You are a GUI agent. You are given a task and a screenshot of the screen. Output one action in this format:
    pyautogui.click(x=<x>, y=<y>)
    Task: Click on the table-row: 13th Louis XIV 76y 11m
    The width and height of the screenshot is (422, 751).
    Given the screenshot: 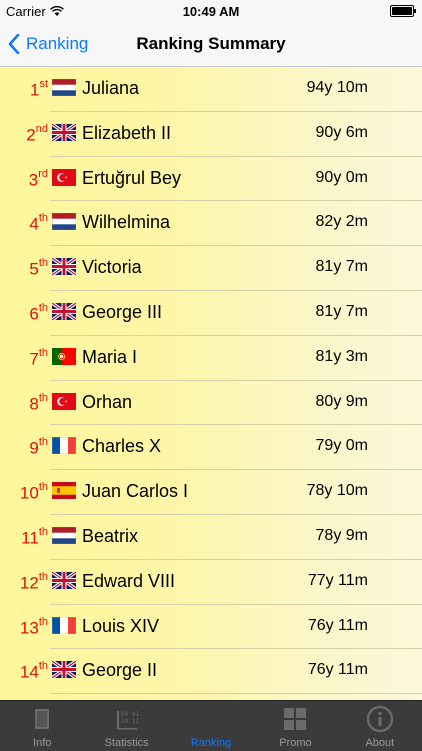 What is the action you would take?
    pyautogui.click(x=211, y=627)
    